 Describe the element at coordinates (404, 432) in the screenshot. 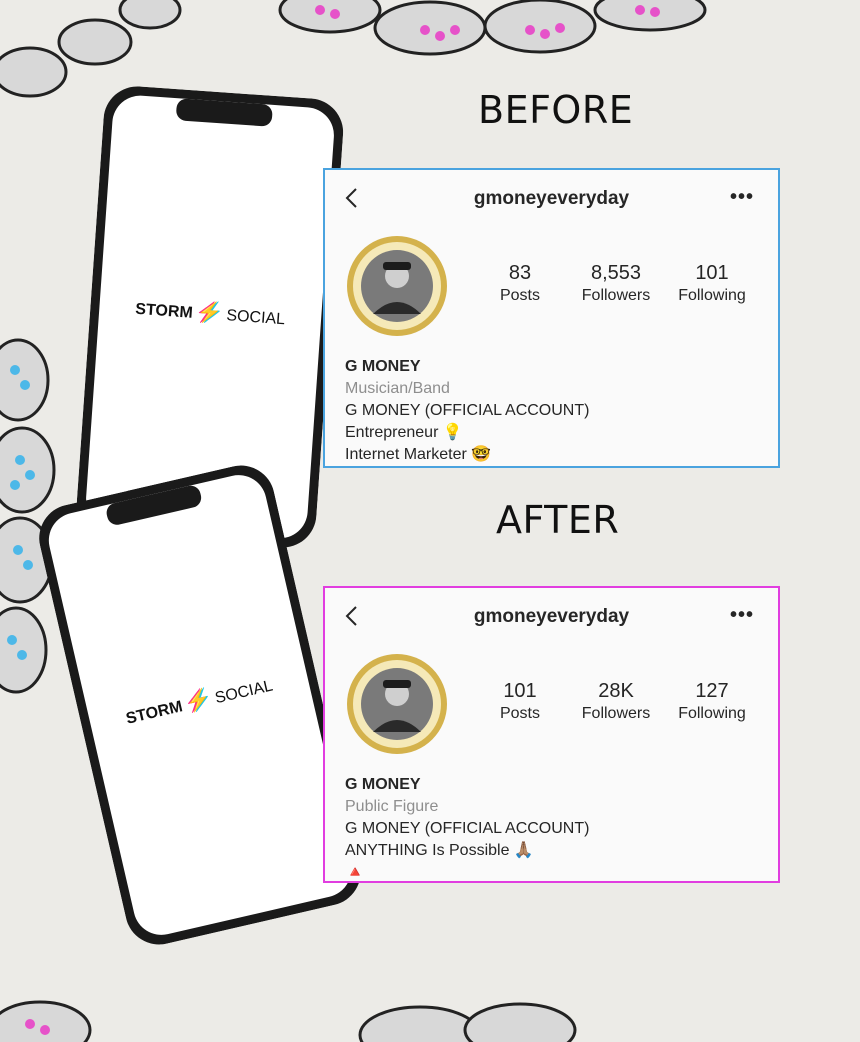

I see `bio-line: Entrepreneur 💡` at that location.